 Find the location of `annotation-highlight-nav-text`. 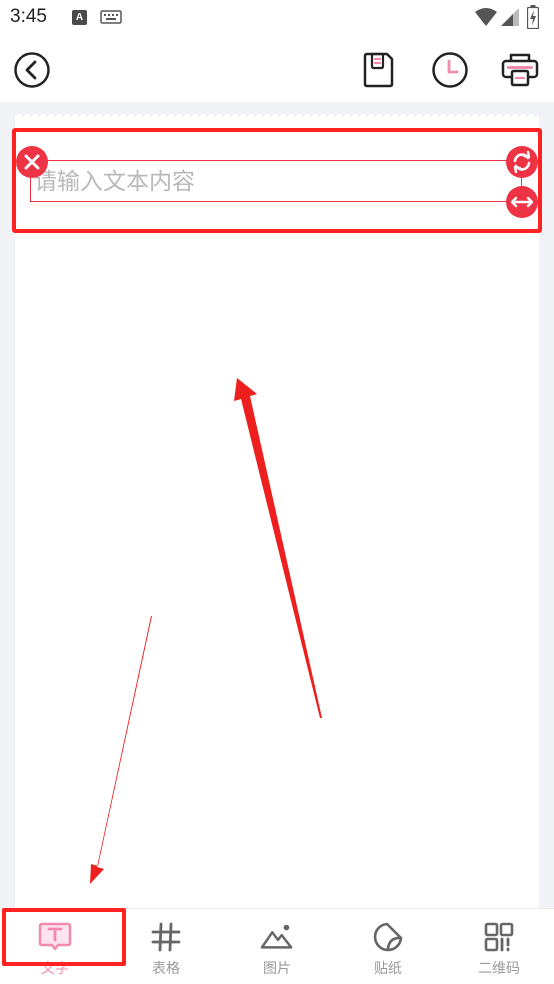

annotation-highlight-nav-text is located at coordinates (64, 937).